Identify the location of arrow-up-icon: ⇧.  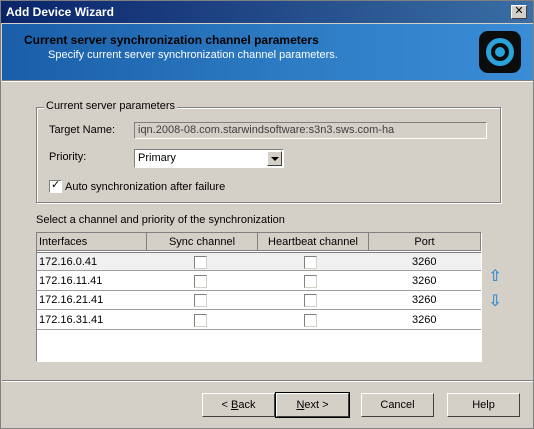
(495, 277).